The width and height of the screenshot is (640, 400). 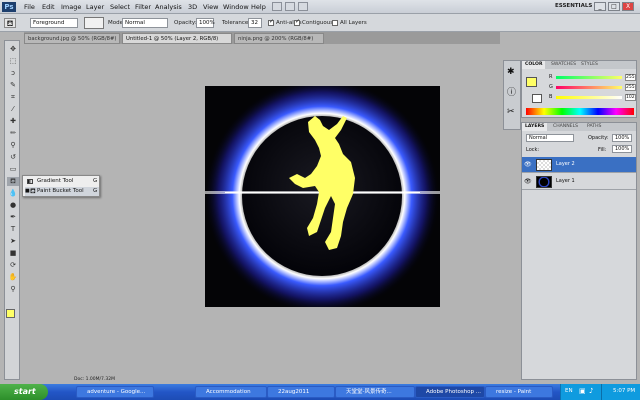 What do you see at coordinates (551, 97) in the screenshot?
I see `blue-label: B` at bounding box center [551, 97].